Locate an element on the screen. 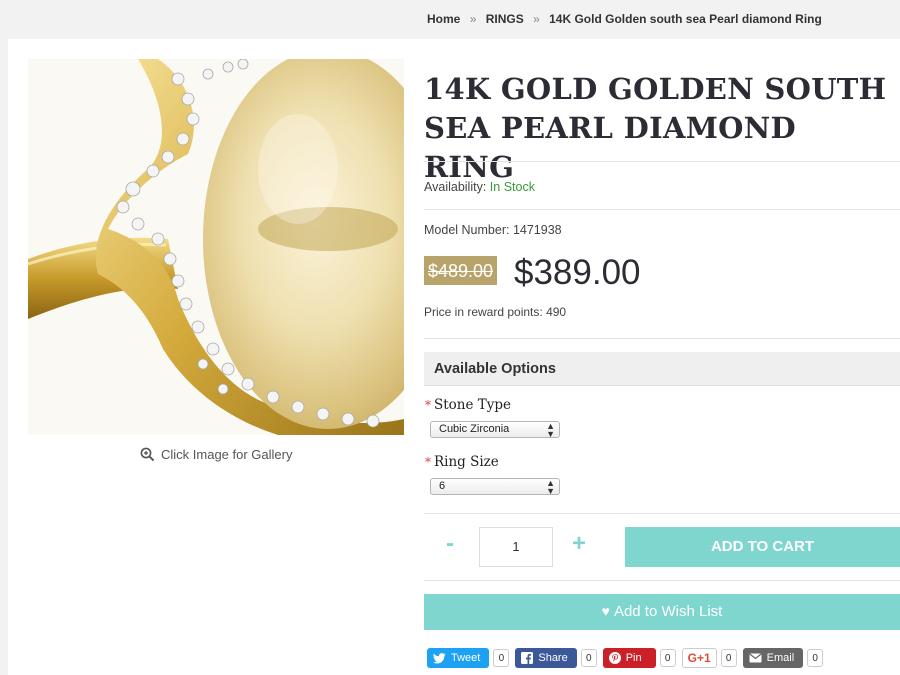 This screenshot has width=900, height=675. zoom-icon is located at coordinates (147, 454).